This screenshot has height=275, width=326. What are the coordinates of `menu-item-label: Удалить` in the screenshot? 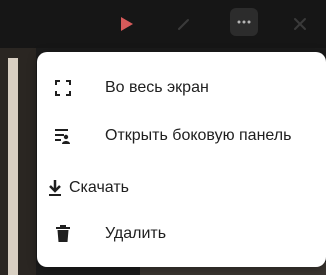 It's located at (136, 233).